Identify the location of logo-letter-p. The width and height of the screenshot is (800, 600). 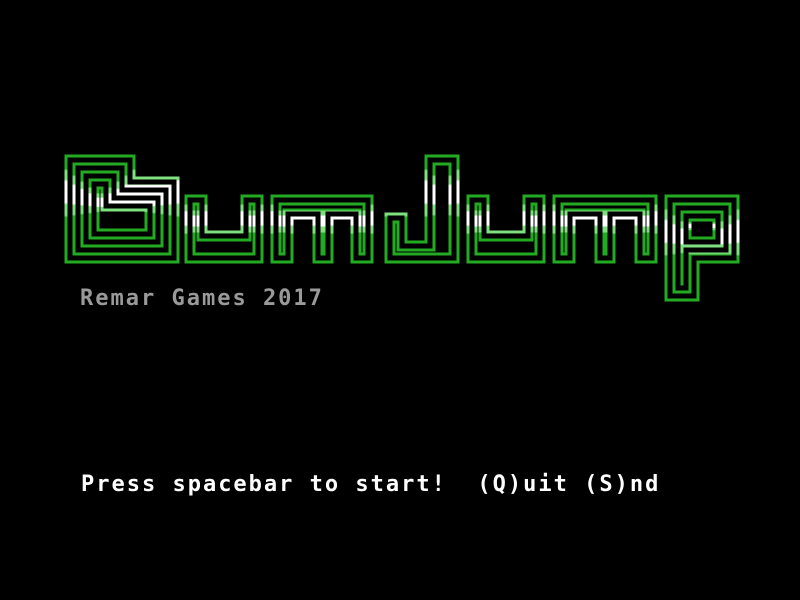
(702, 248).